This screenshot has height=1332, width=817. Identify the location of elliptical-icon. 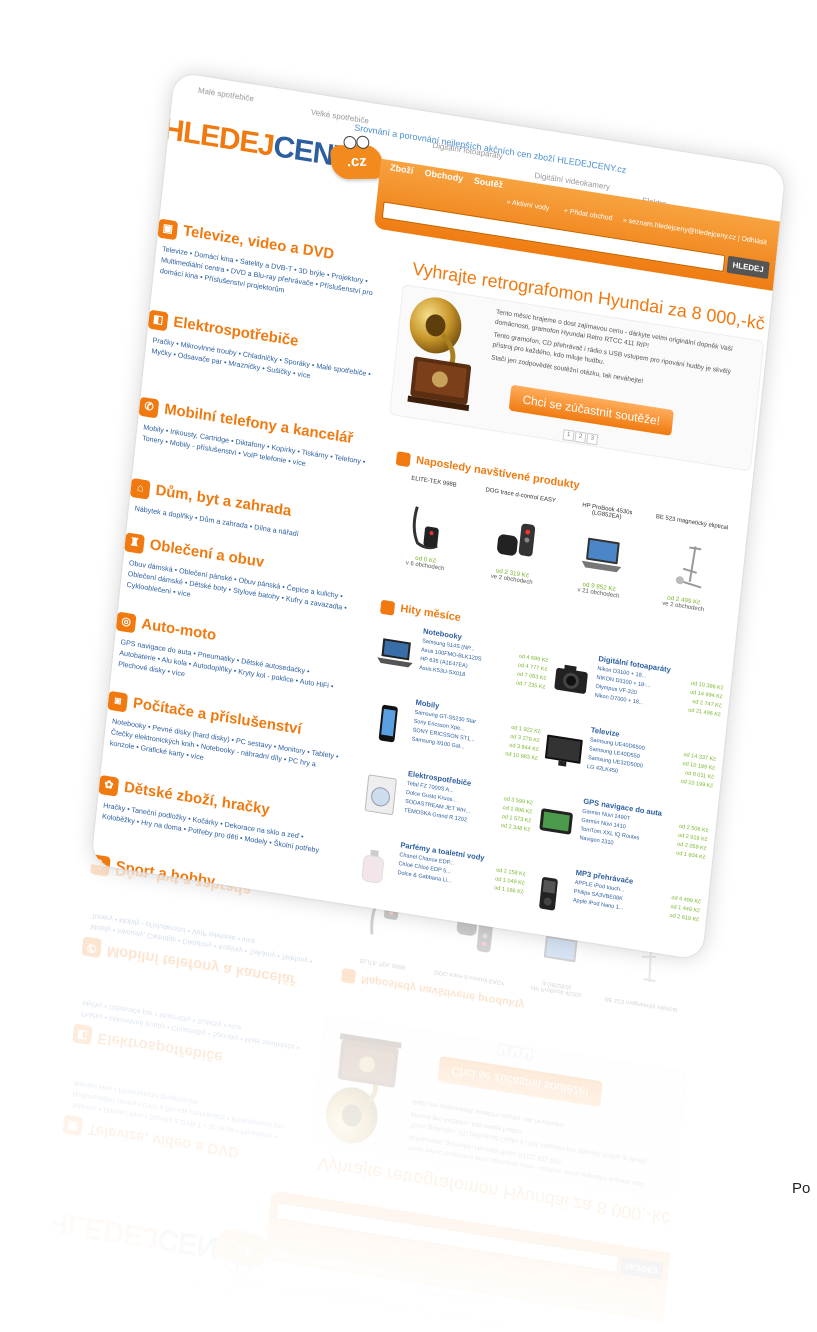
(687, 566).